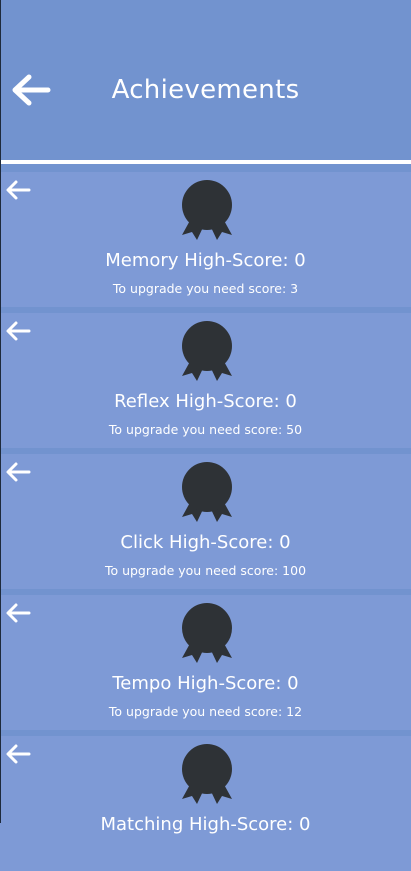 The height and width of the screenshot is (871, 411). Describe the element at coordinates (205, 824) in the screenshot. I see `high-score-label: Matching High-Score: 0` at that location.